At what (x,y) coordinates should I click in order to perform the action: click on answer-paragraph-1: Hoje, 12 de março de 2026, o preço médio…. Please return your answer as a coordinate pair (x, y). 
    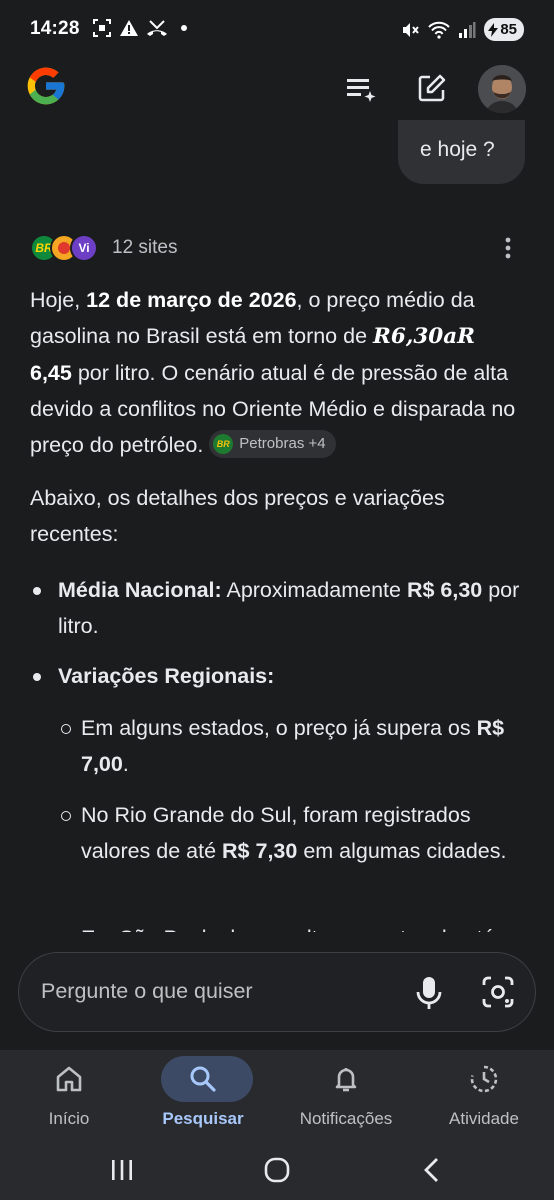
    Looking at the image, I should click on (280, 372).